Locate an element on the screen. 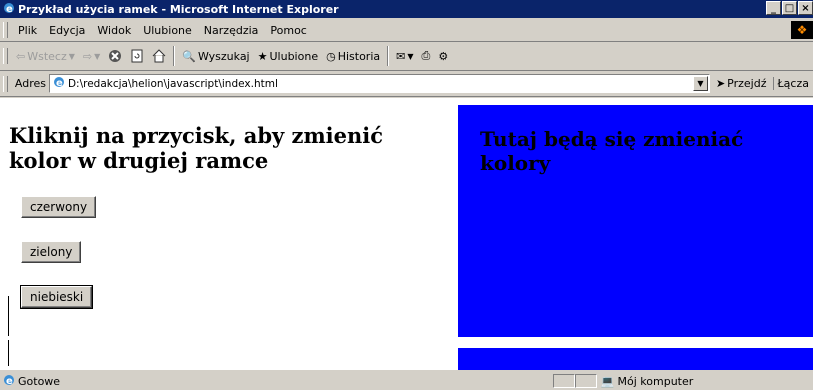 This screenshot has height=390, width=813. minimize-button: _ is located at coordinates (773, 8).